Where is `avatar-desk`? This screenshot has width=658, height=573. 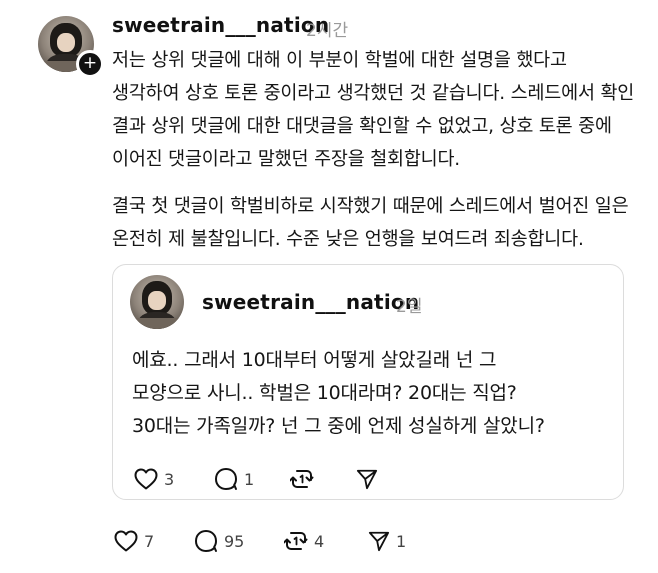 avatar-desk is located at coordinates (157, 323).